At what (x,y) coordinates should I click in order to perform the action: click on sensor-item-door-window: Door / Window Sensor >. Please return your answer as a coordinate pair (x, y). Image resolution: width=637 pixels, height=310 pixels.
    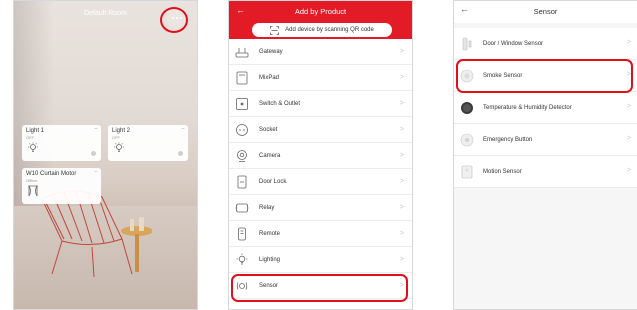
    Looking at the image, I should click on (545, 44).